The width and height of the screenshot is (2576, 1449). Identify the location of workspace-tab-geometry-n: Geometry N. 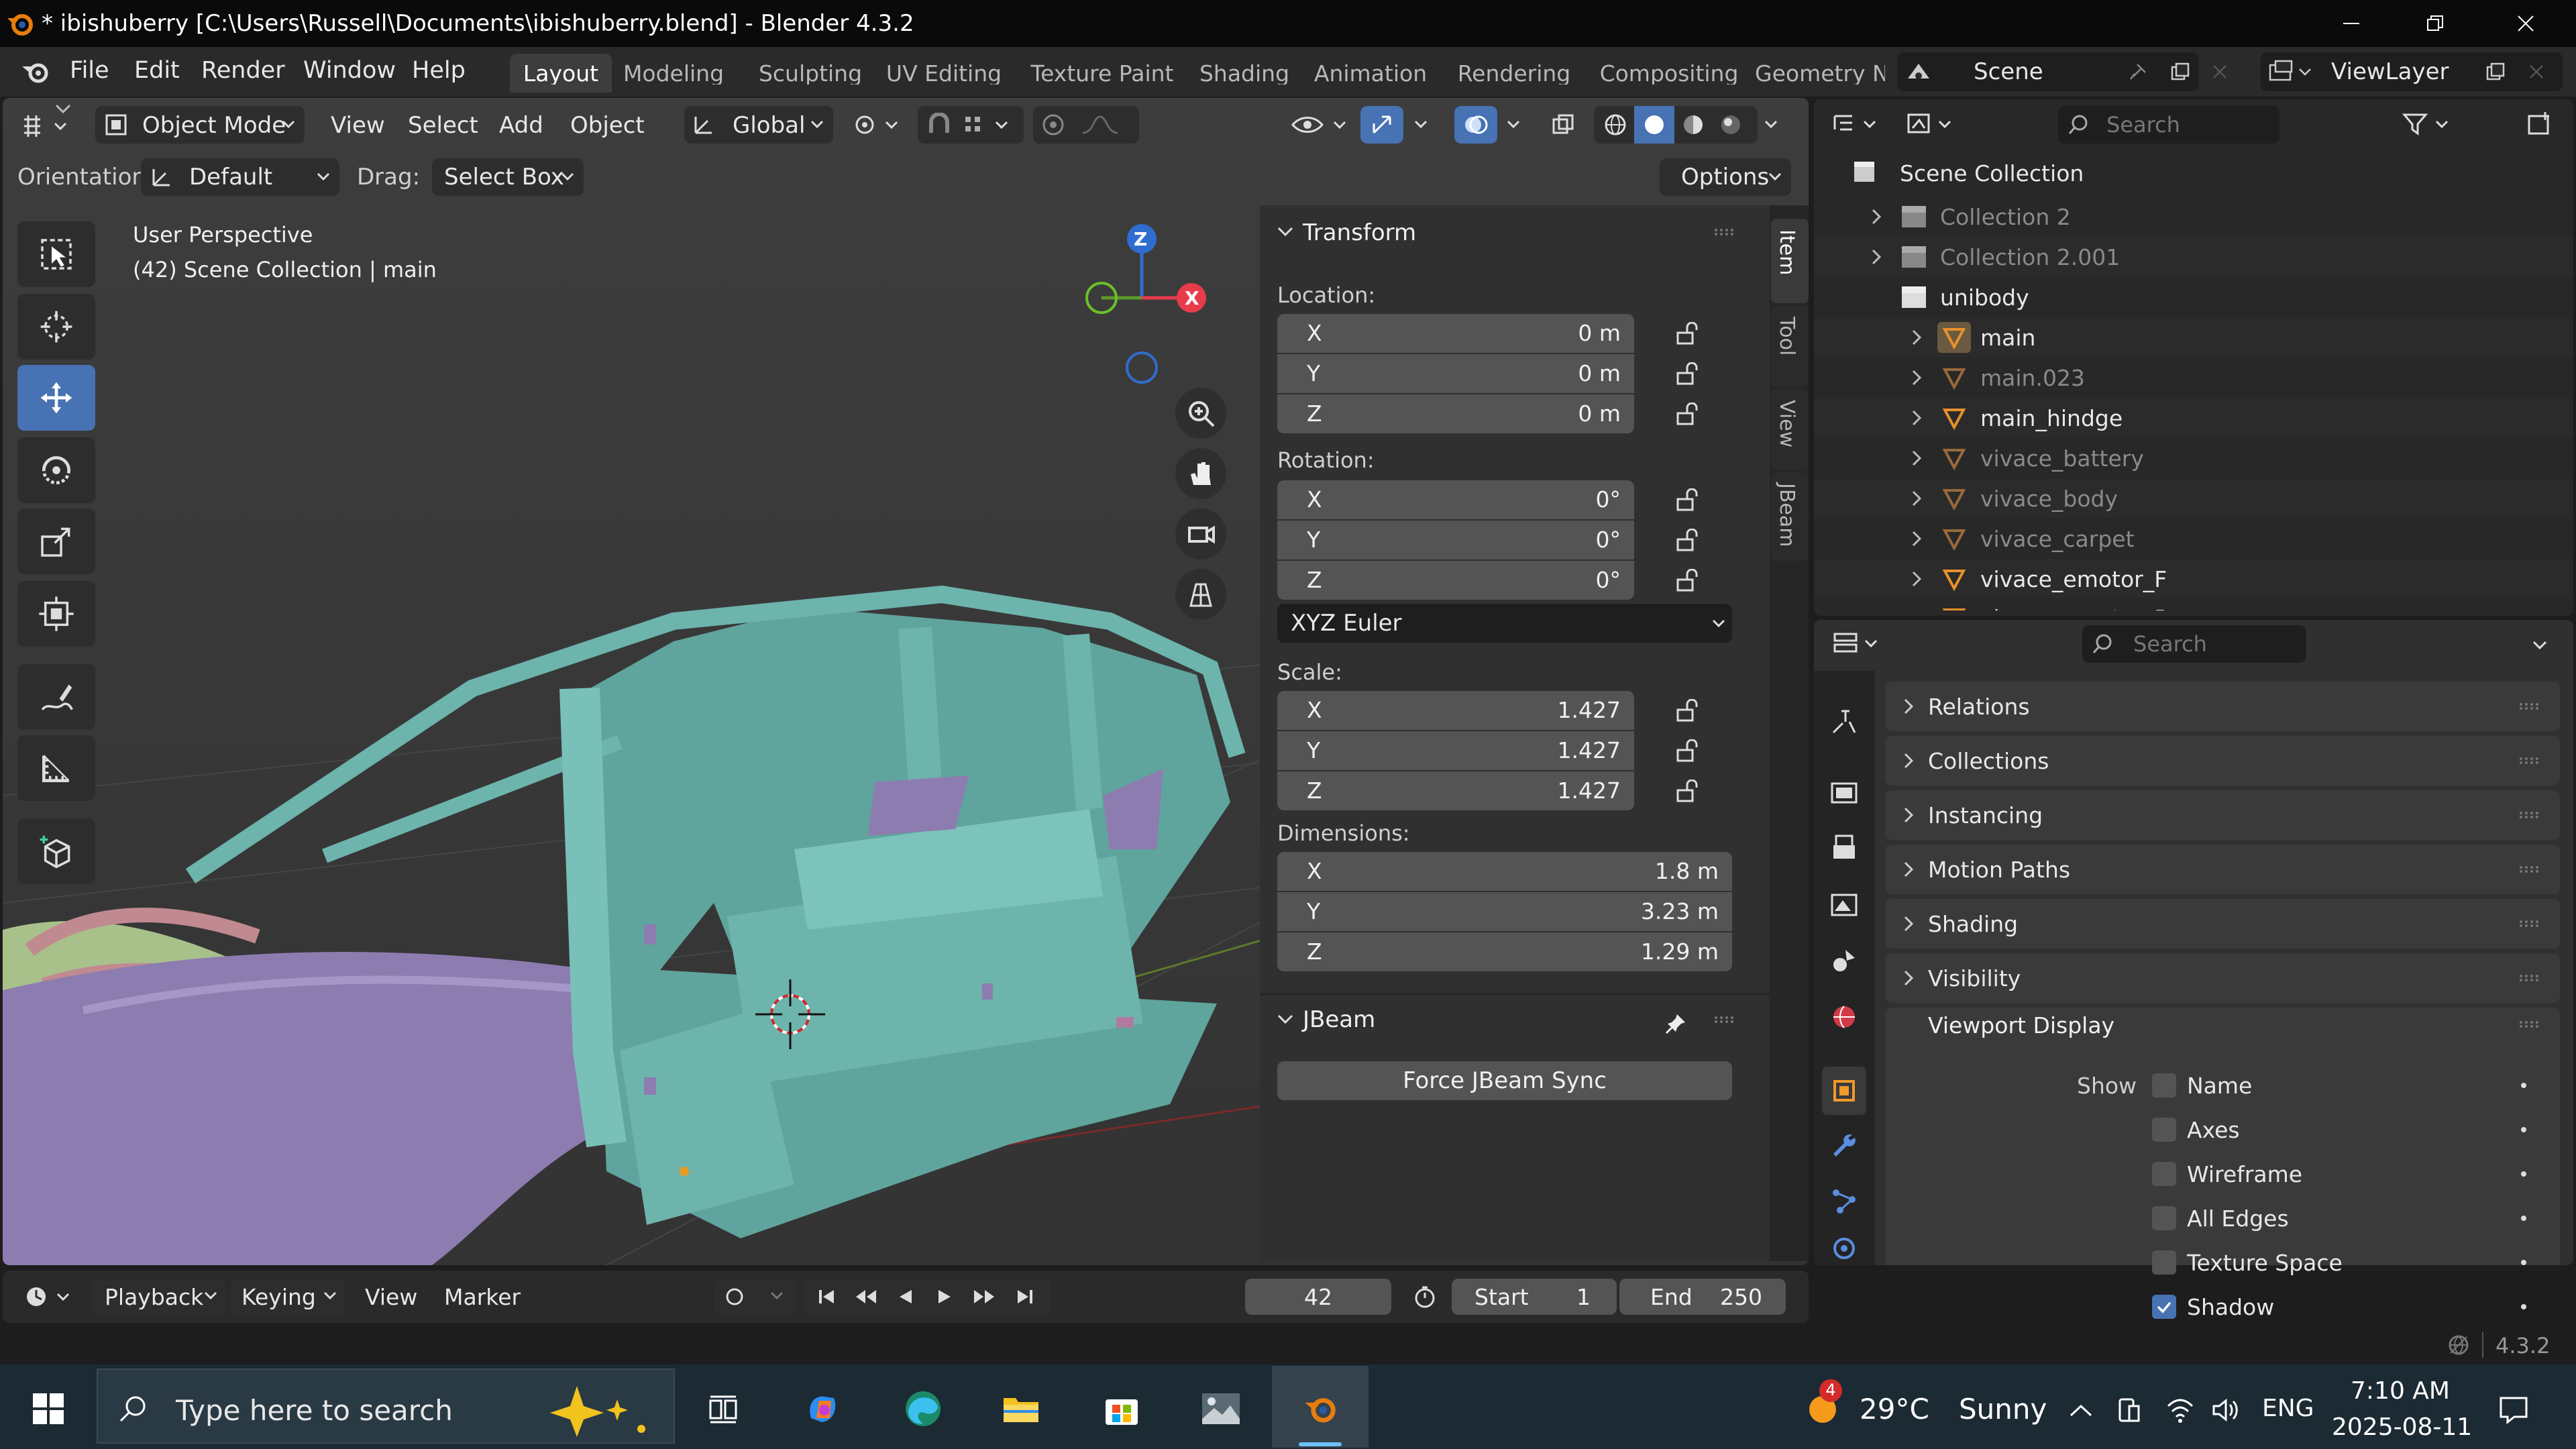
(1820, 73).